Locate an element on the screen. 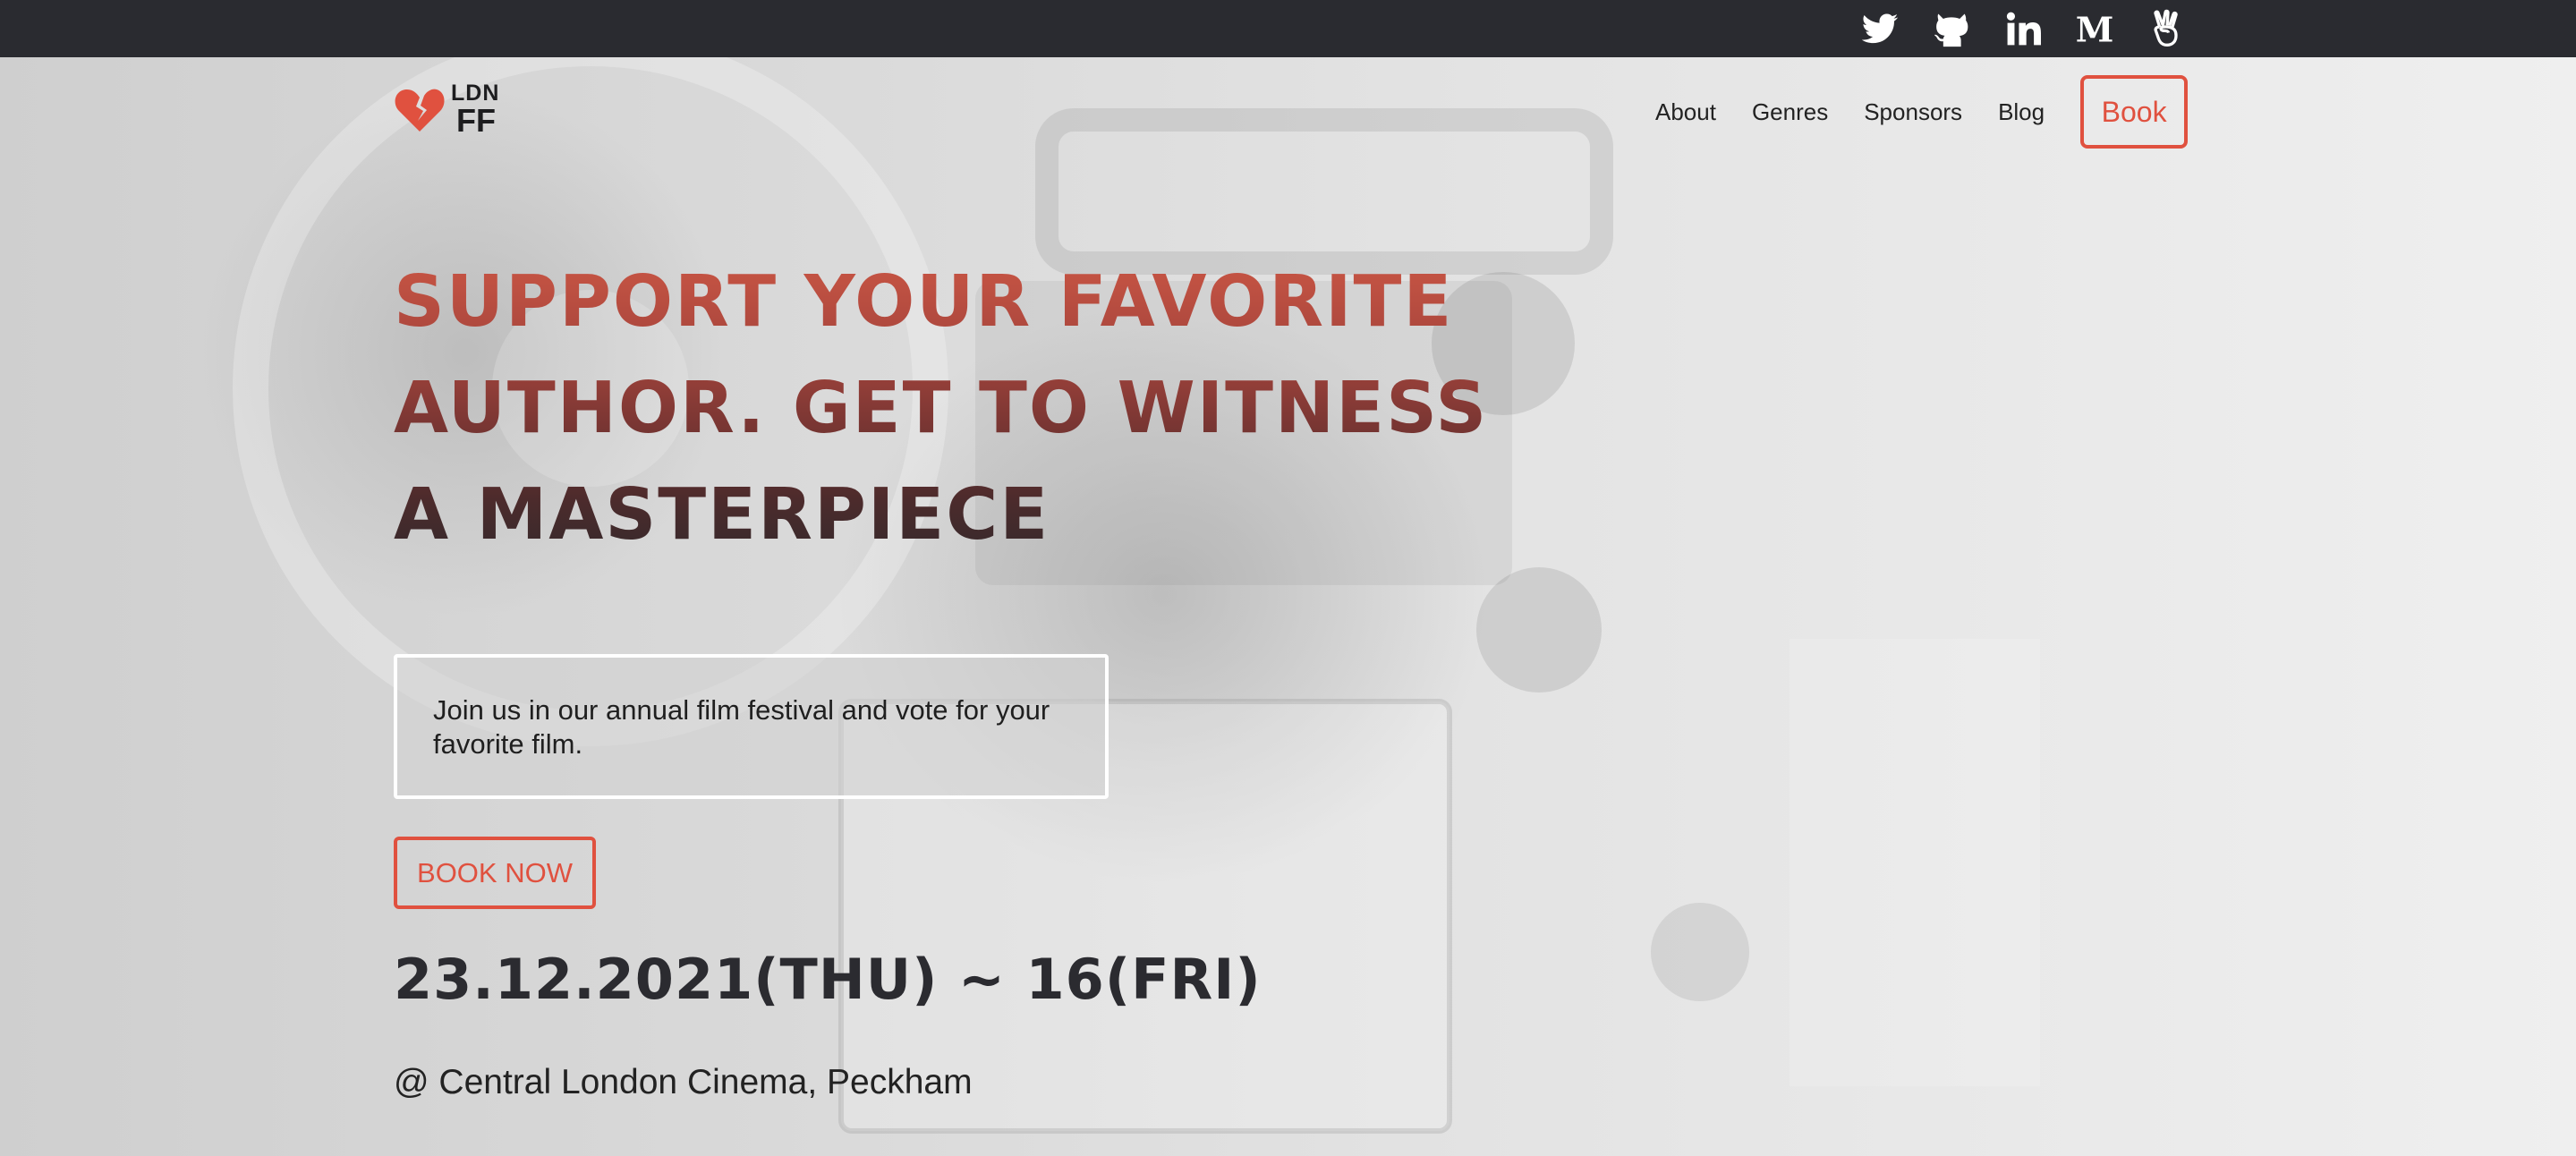  twitter-link is located at coordinates (1879, 29).